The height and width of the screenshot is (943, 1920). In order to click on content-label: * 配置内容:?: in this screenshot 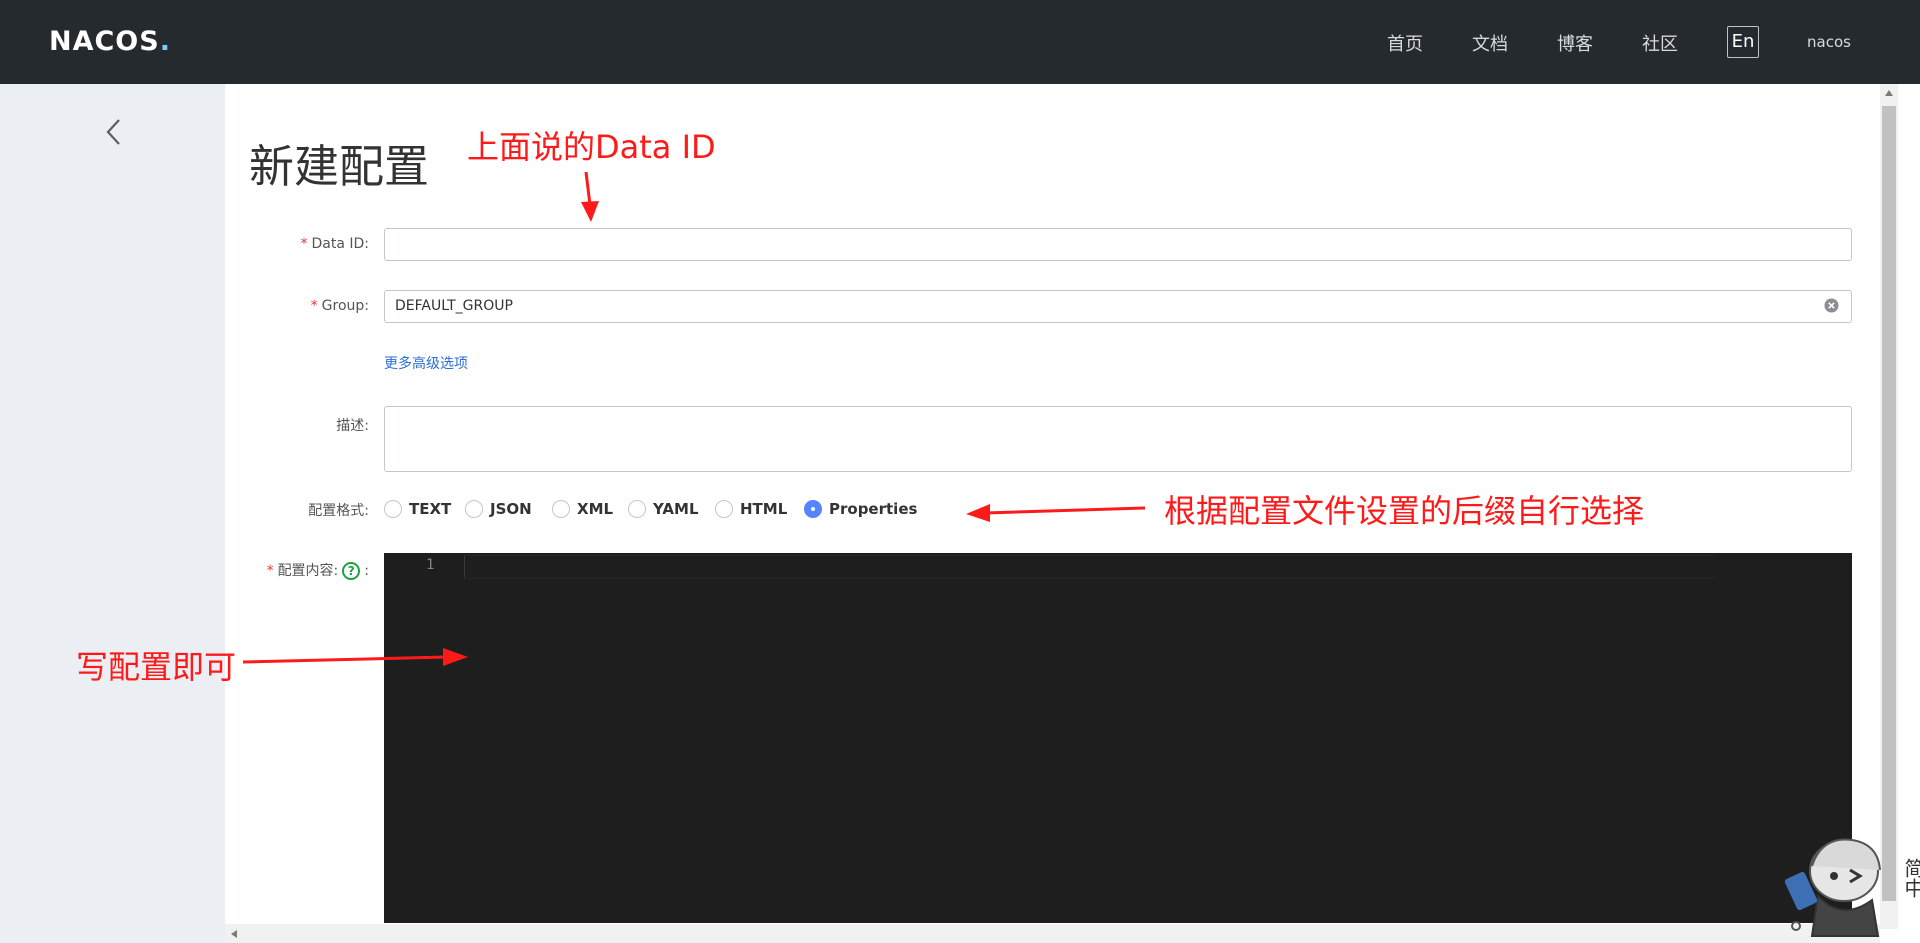, I will do `click(299, 570)`.